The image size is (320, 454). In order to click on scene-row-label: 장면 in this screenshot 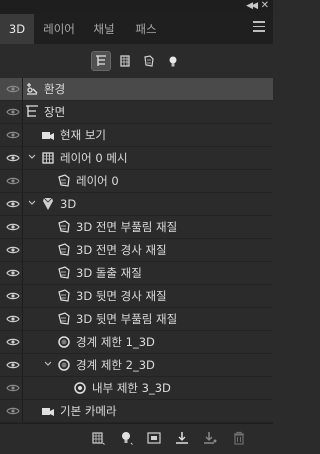, I will do `click(55, 112)`.